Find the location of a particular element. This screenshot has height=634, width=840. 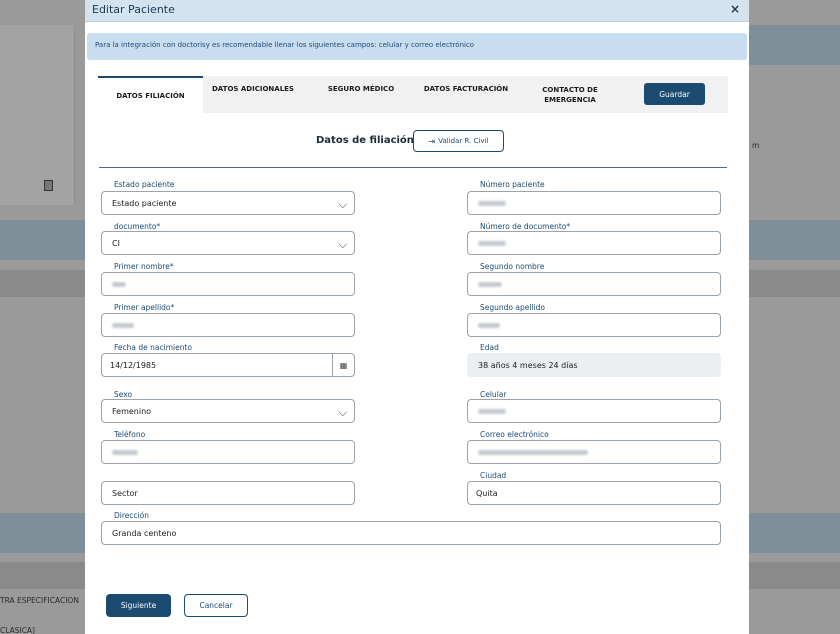

telefono-field is located at coordinates (228, 452).